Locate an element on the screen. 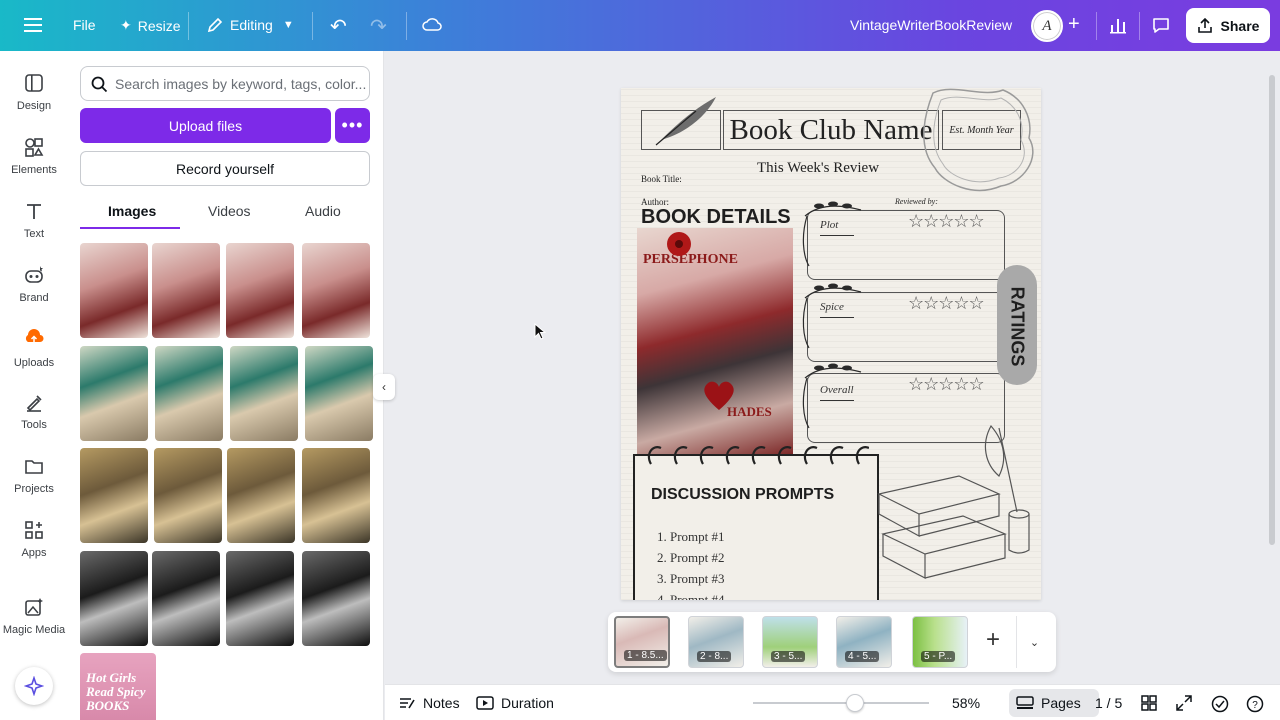  record-yourself-button: Record yourself is located at coordinates (225, 168).